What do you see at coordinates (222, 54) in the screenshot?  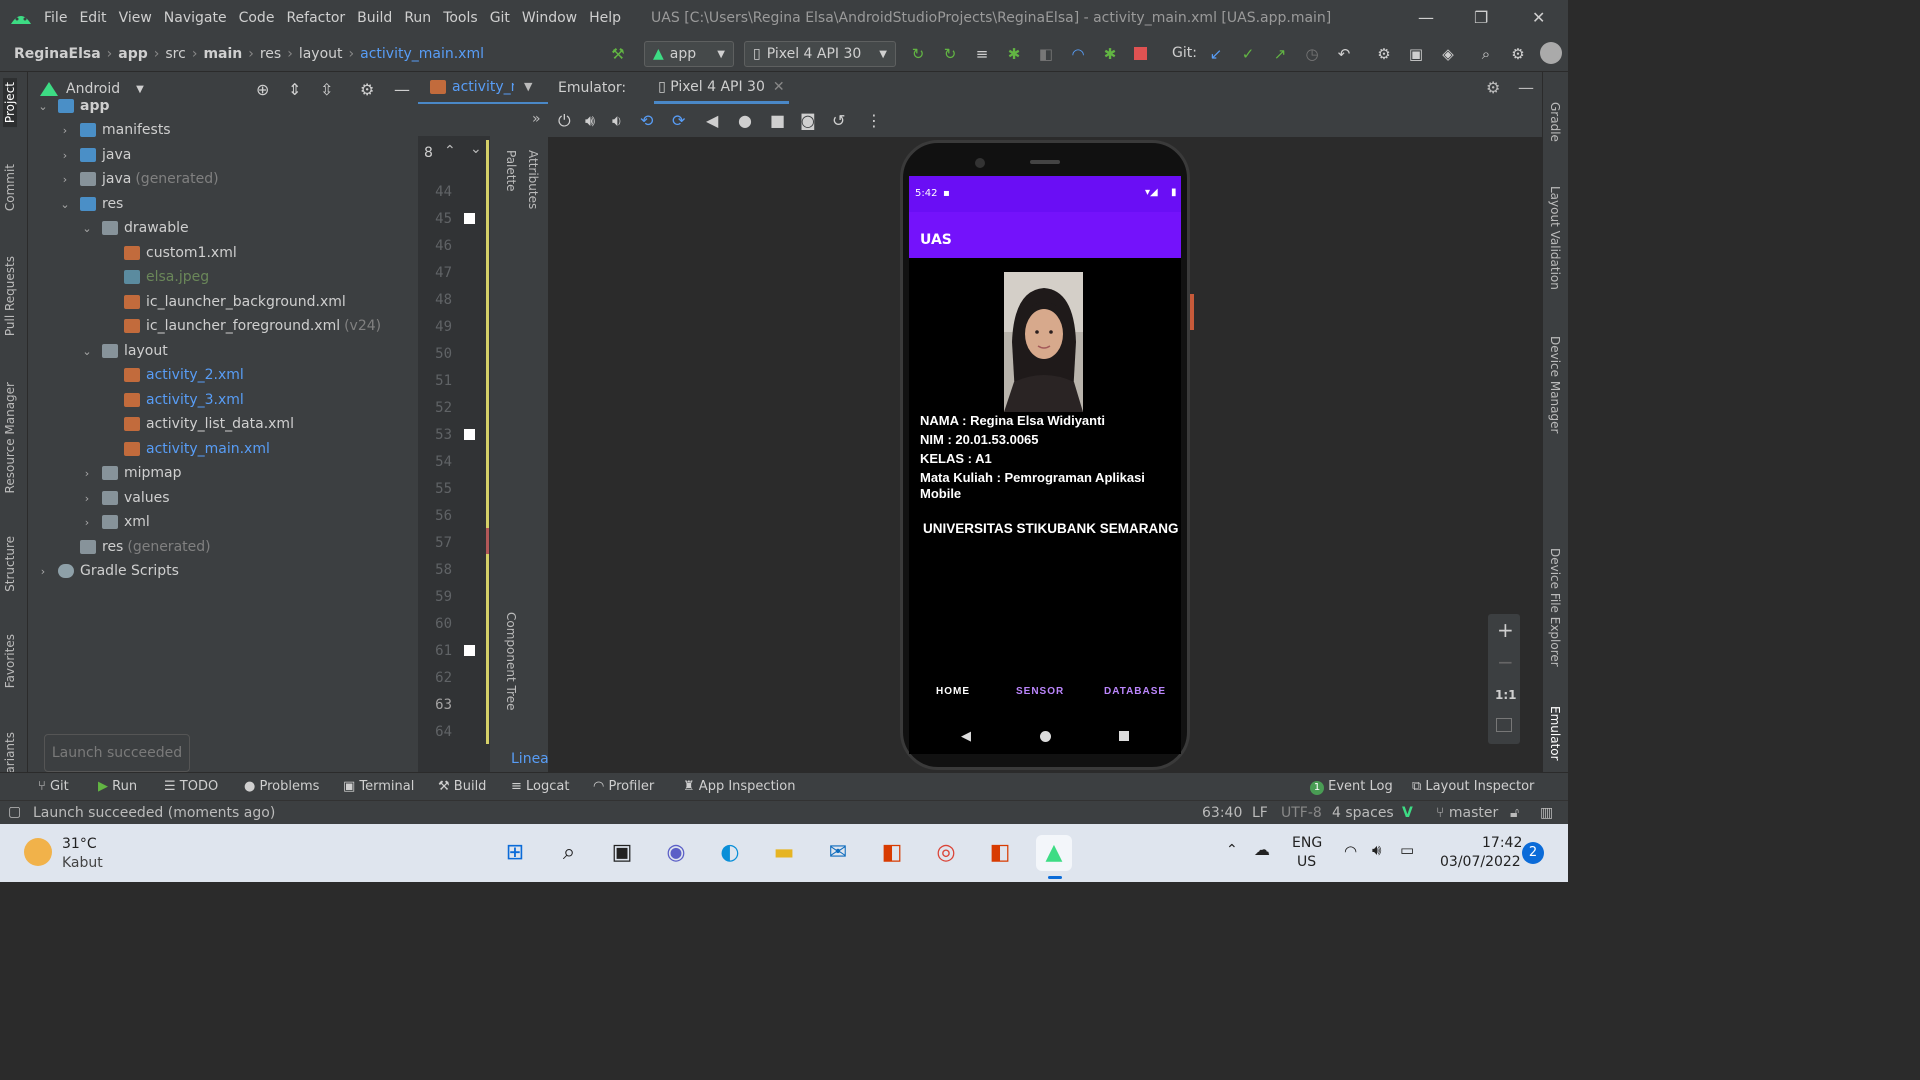 I see `breadcrumb-item: main` at bounding box center [222, 54].